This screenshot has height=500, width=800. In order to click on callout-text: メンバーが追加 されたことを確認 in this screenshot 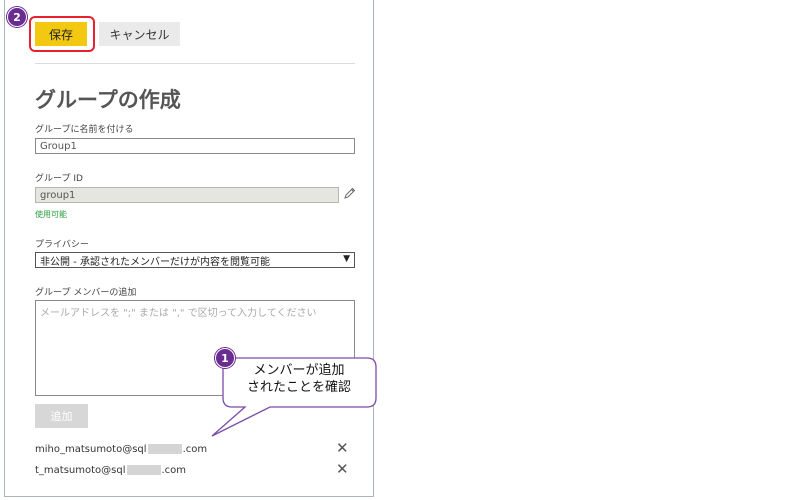, I will do `click(299, 379)`.